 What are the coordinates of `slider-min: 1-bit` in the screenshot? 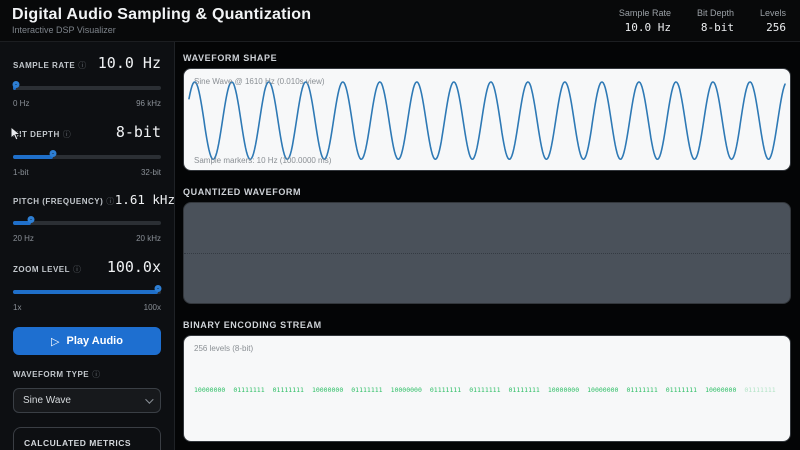 It's located at (21, 172).